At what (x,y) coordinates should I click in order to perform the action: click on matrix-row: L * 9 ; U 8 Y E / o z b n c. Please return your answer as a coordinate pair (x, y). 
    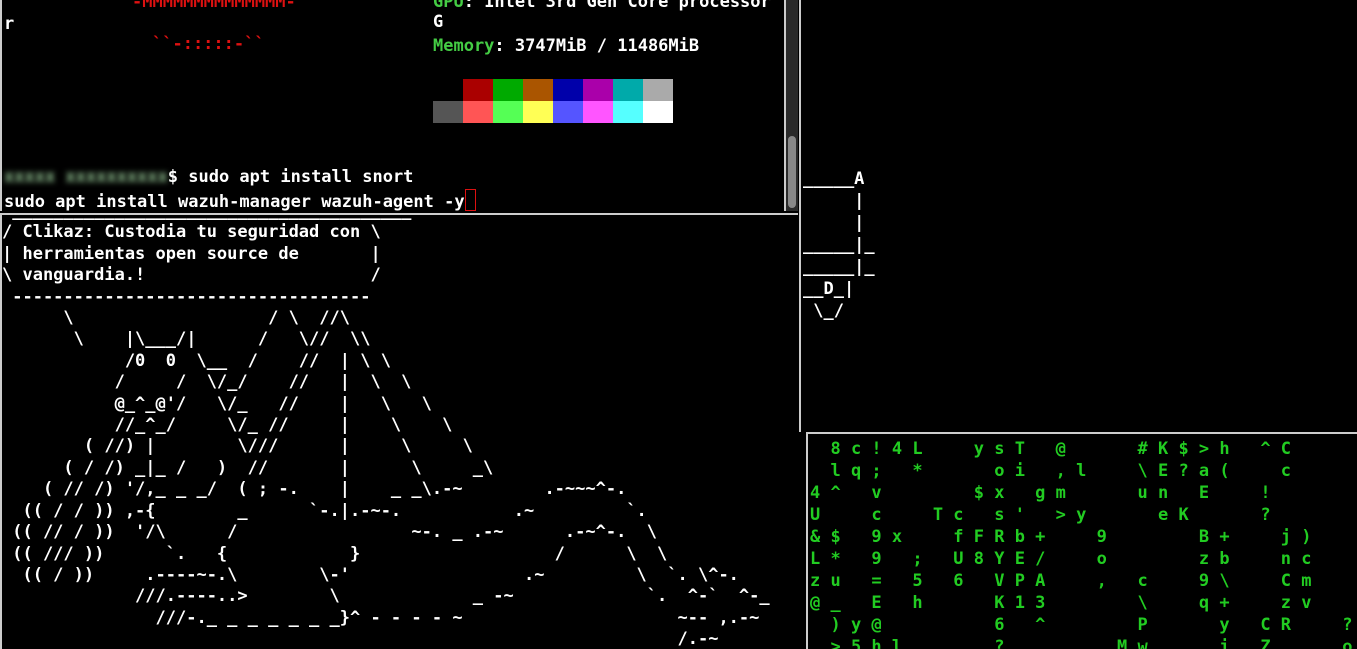
    Looking at the image, I should click on (1061, 559).